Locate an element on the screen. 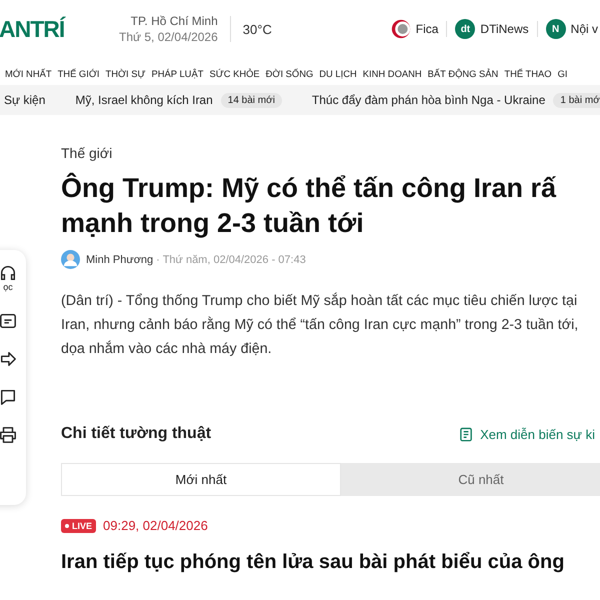  partner-logo: dt is located at coordinates (465, 29).